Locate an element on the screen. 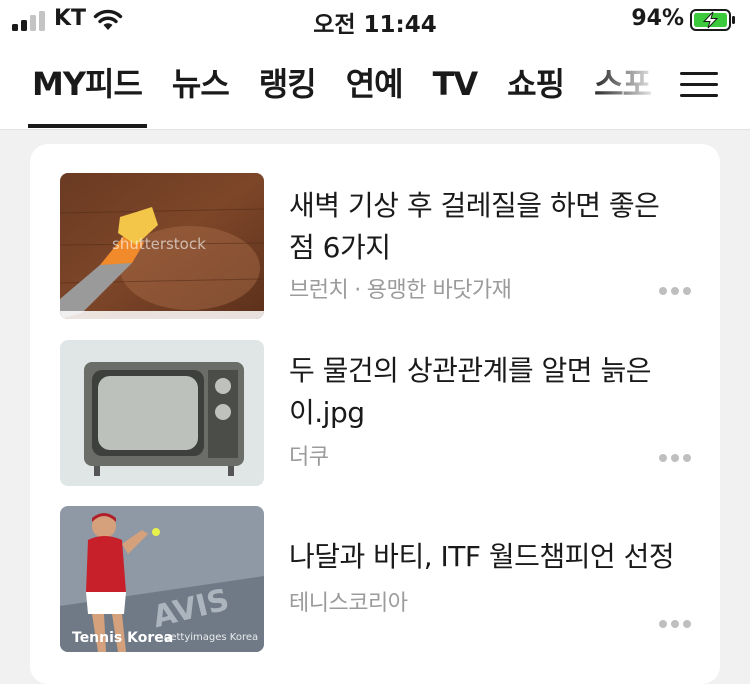 The height and width of the screenshot is (684, 750). article-thumbnail: shutterstock is located at coordinates (162, 246).